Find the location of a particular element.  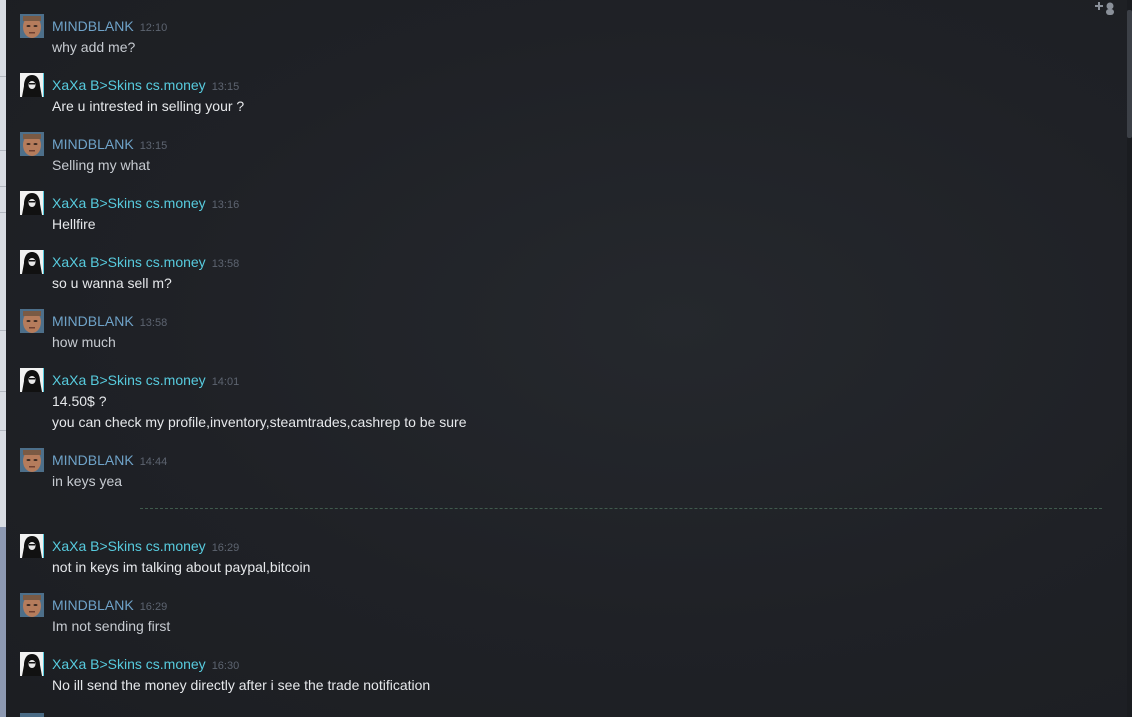

add-friend-icon is located at coordinates (1104, 8).